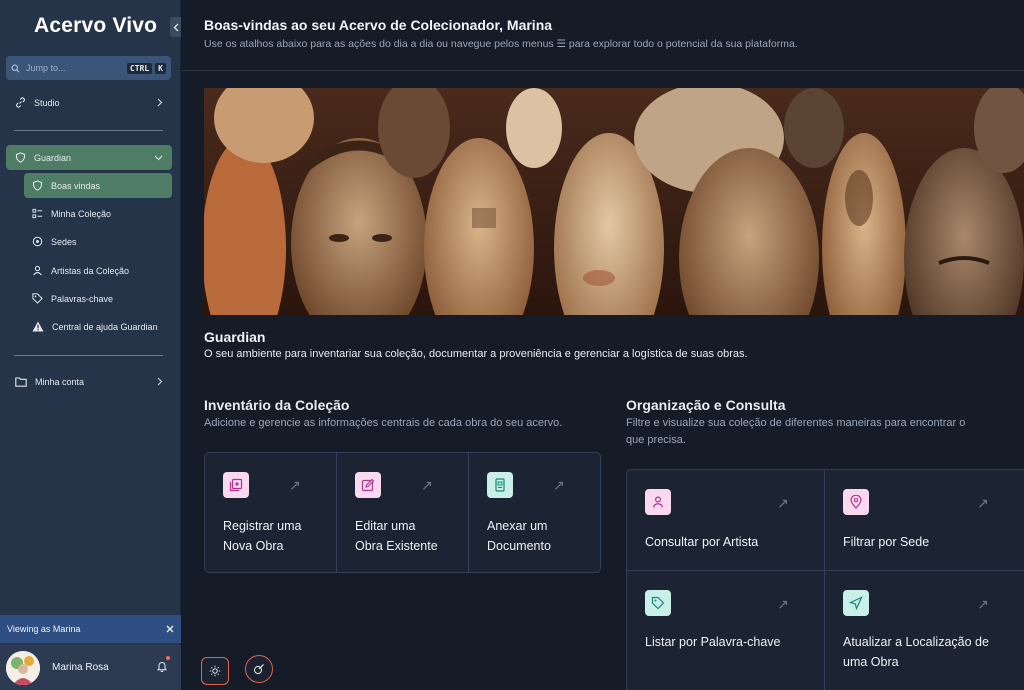 The height and width of the screenshot is (690, 1024). What do you see at coordinates (277, 405) in the screenshot?
I see `inventory-title: Inventário da Coleção` at bounding box center [277, 405].